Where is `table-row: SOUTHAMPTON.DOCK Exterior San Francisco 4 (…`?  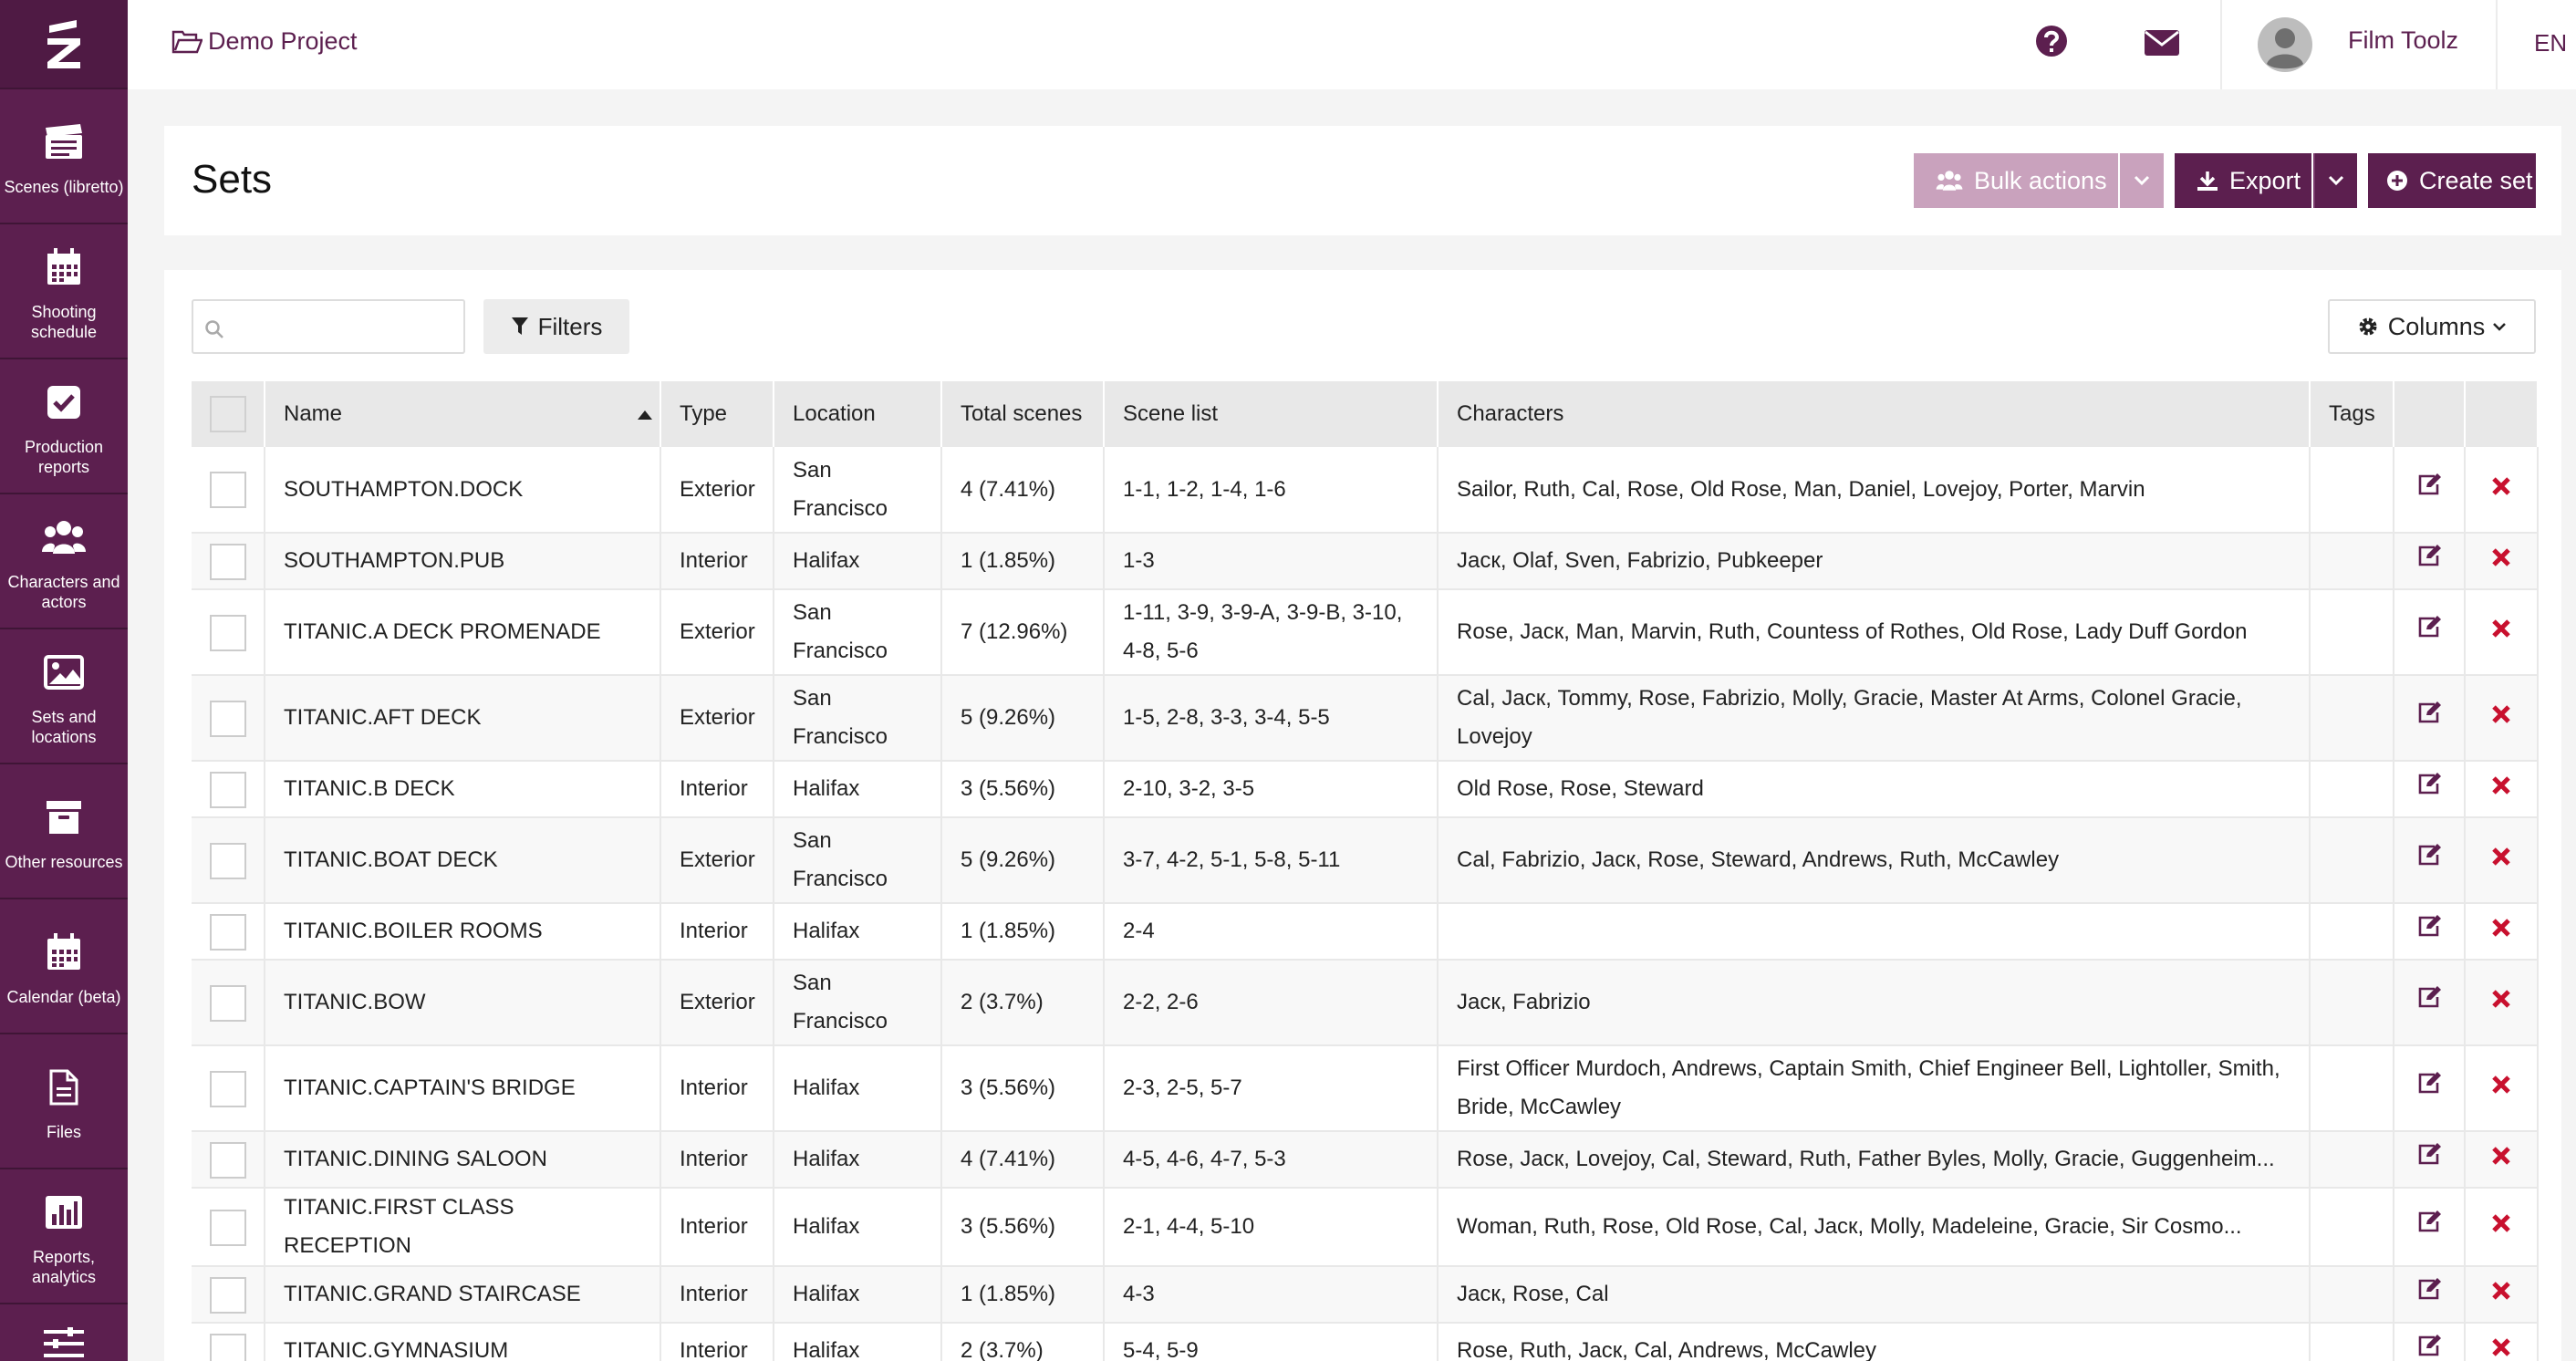
table-row: SOUTHAMPTON.DOCK Exterior San Francisco 4 (… is located at coordinates (1365, 490).